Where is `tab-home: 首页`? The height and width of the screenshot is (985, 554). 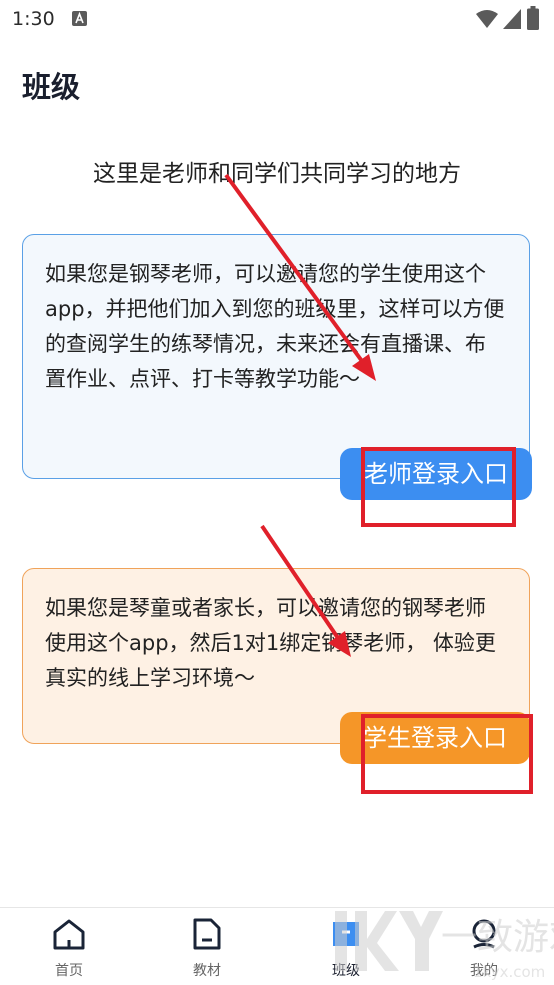 tab-home: 首页 is located at coordinates (69, 946).